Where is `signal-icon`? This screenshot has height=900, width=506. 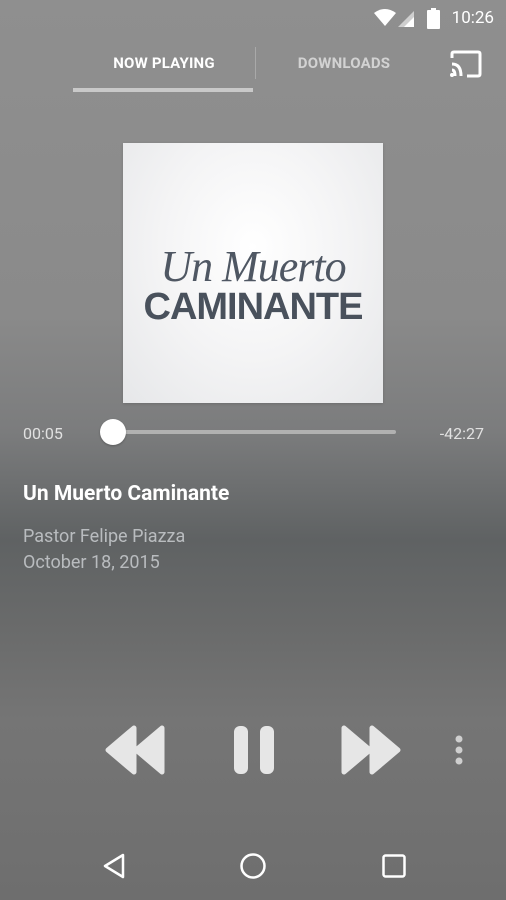
signal-icon is located at coordinates (406, 19).